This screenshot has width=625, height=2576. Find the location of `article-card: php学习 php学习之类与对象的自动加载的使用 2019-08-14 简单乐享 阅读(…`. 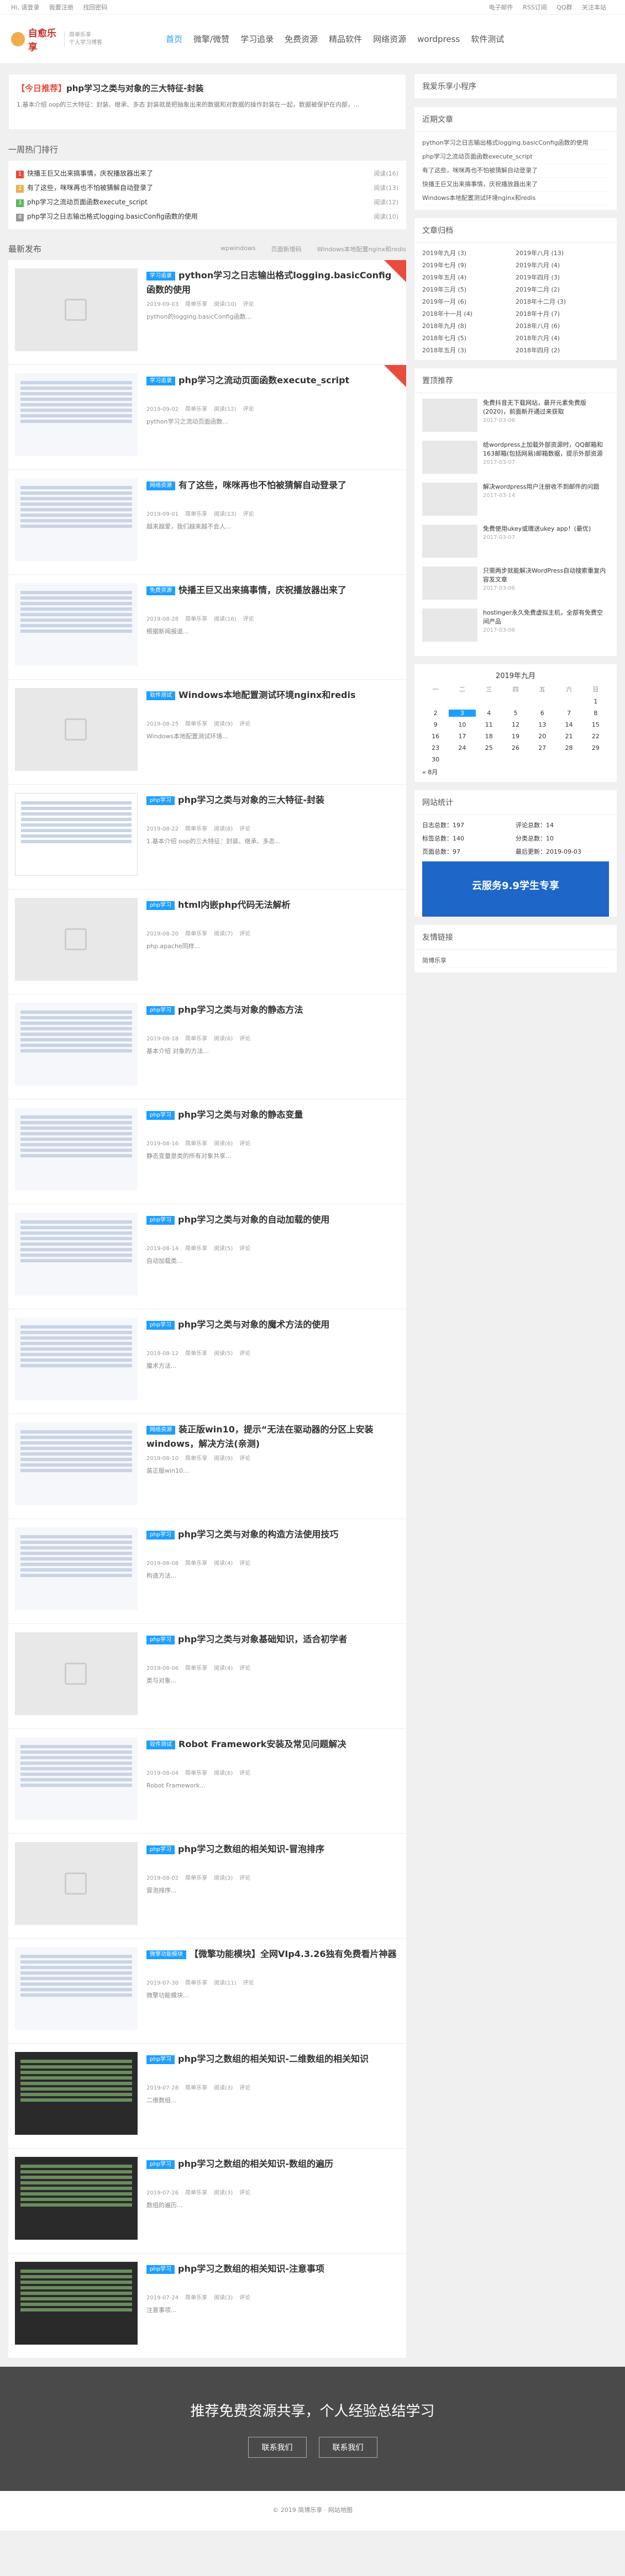

article-card: php学习 php学习之类与对象的自动加载的使用 2019-08-14 简单乐享 阅读(… is located at coordinates (207, 1257).